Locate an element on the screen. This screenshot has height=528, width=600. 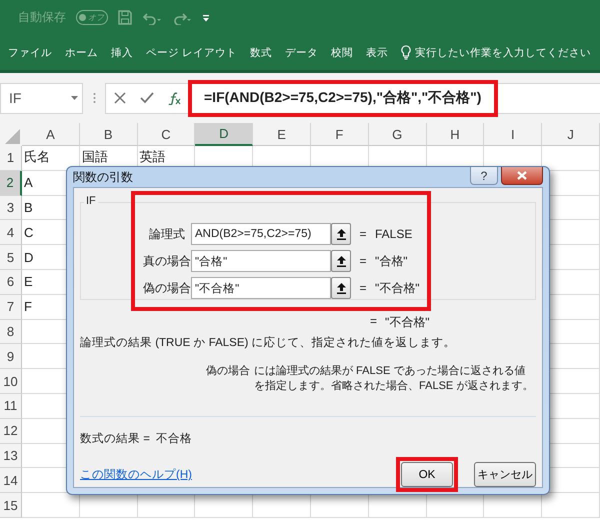
argument-name: 偽の場合 is located at coordinates (228, 371).